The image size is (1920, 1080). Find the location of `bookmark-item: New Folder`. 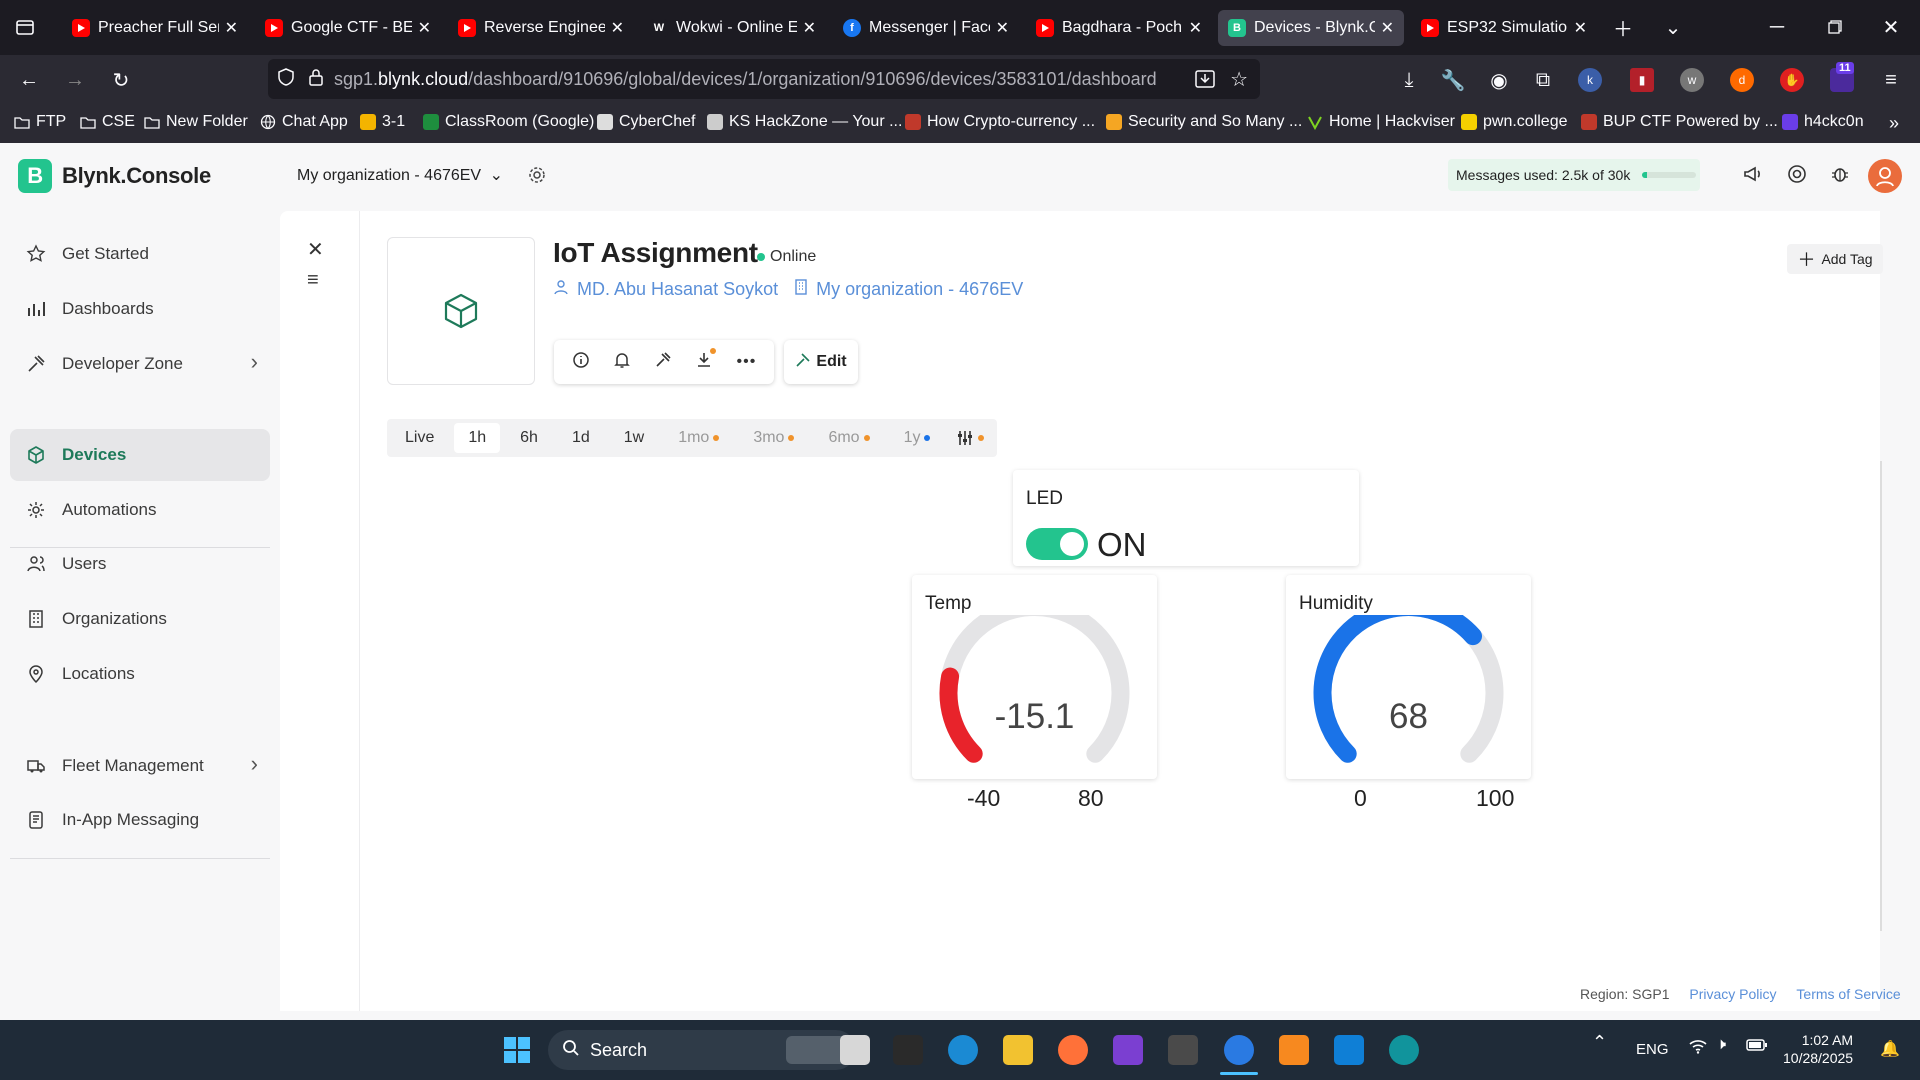

bookmark-item: New Folder is located at coordinates (196, 122).